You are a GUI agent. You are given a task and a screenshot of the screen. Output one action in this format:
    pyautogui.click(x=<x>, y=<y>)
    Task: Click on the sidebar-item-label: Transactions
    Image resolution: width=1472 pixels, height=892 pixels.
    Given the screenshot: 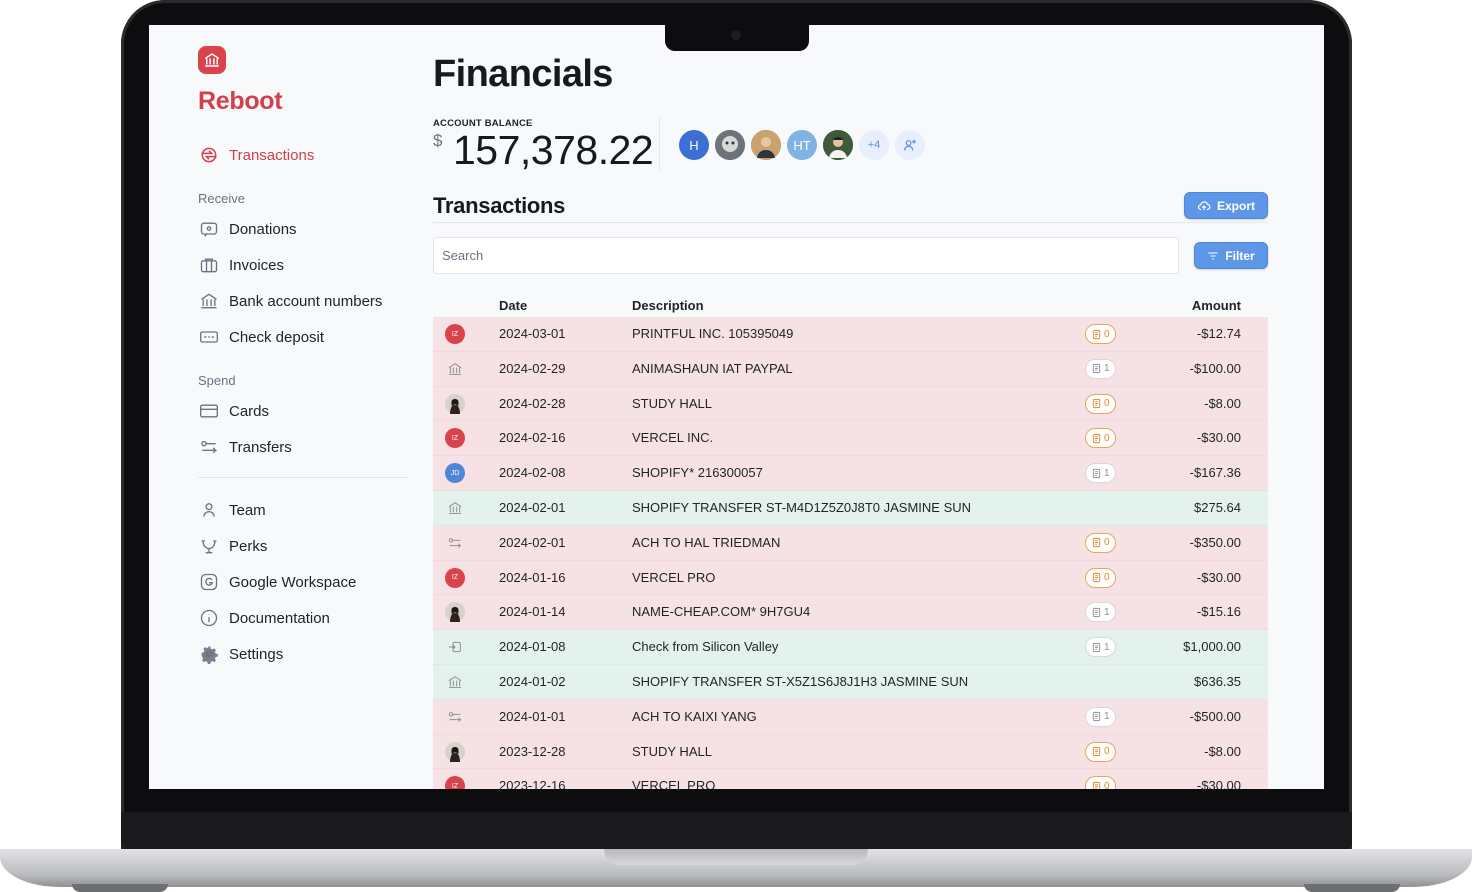 What is the action you would take?
    pyautogui.click(x=272, y=155)
    